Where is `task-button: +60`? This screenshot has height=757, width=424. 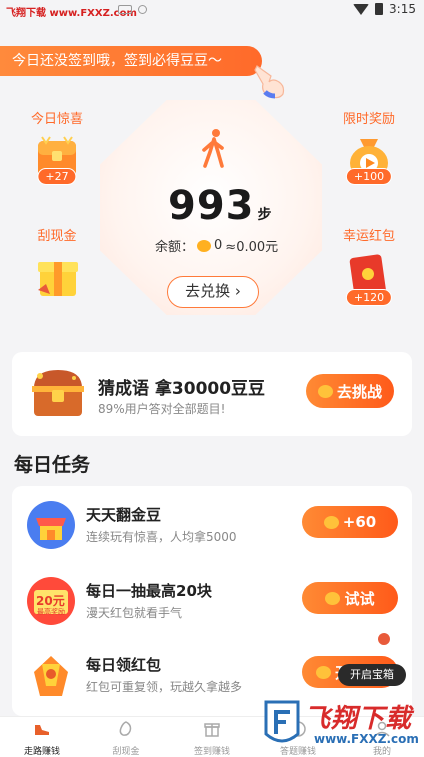 task-button: +60 is located at coordinates (350, 522).